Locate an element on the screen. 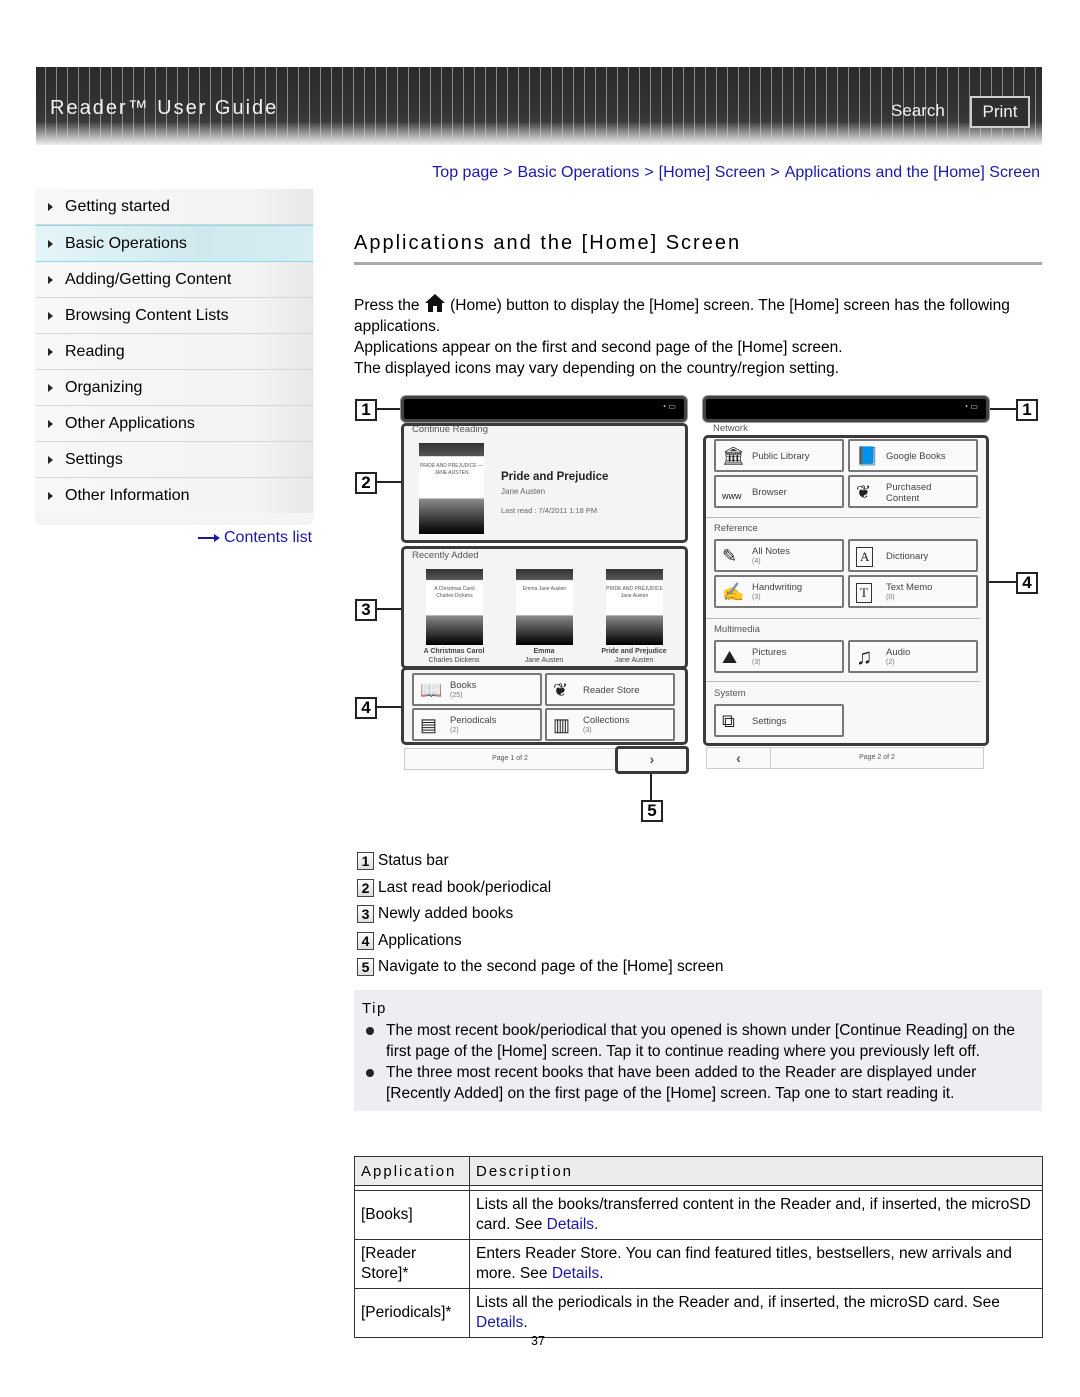 The width and height of the screenshot is (1080, 1397). table-header-row: Application Description is located at coordinates (698, 1171).